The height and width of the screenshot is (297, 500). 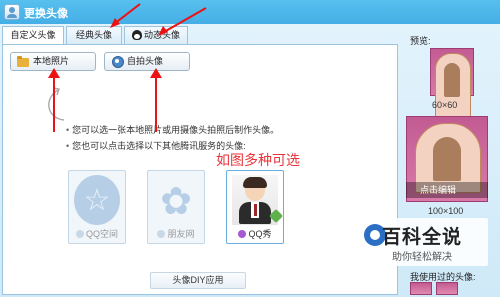 What do you see at coordinates (198, 280) in the screenshot?
I see `avatar-diy-button: 头像DIY应用` at bounding box center [198, 280].